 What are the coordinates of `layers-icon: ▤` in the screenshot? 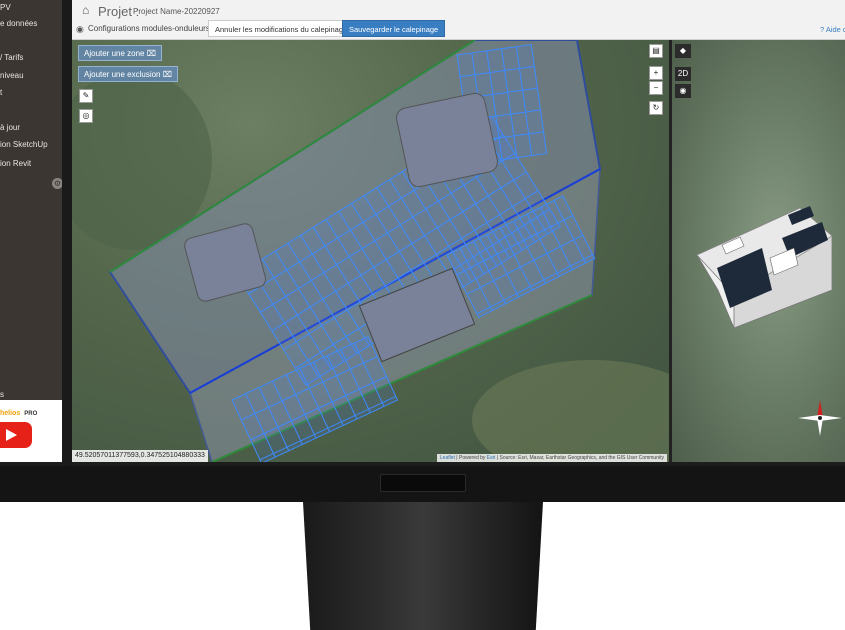 It's located at (656, 51).